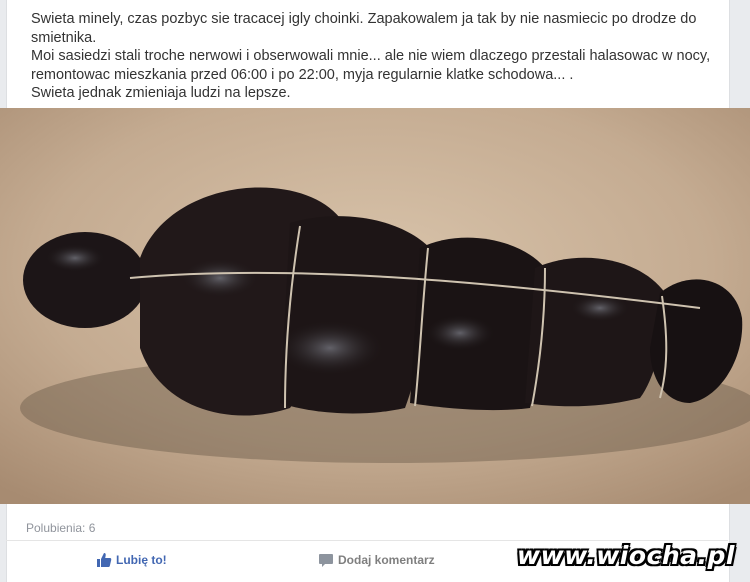  What do you see at coordinates (60, 528) in the screenshot?
I see `likes-count: Polubienia: 6` at bounding box center [60, 528].